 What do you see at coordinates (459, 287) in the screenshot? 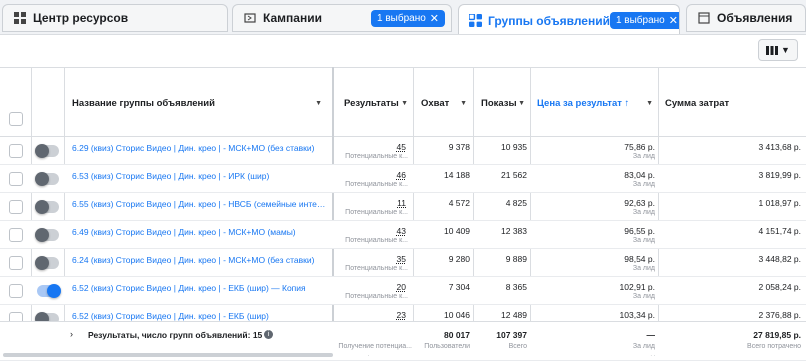
I see `reach-value: 7 304` at bounding box center [459, 287].